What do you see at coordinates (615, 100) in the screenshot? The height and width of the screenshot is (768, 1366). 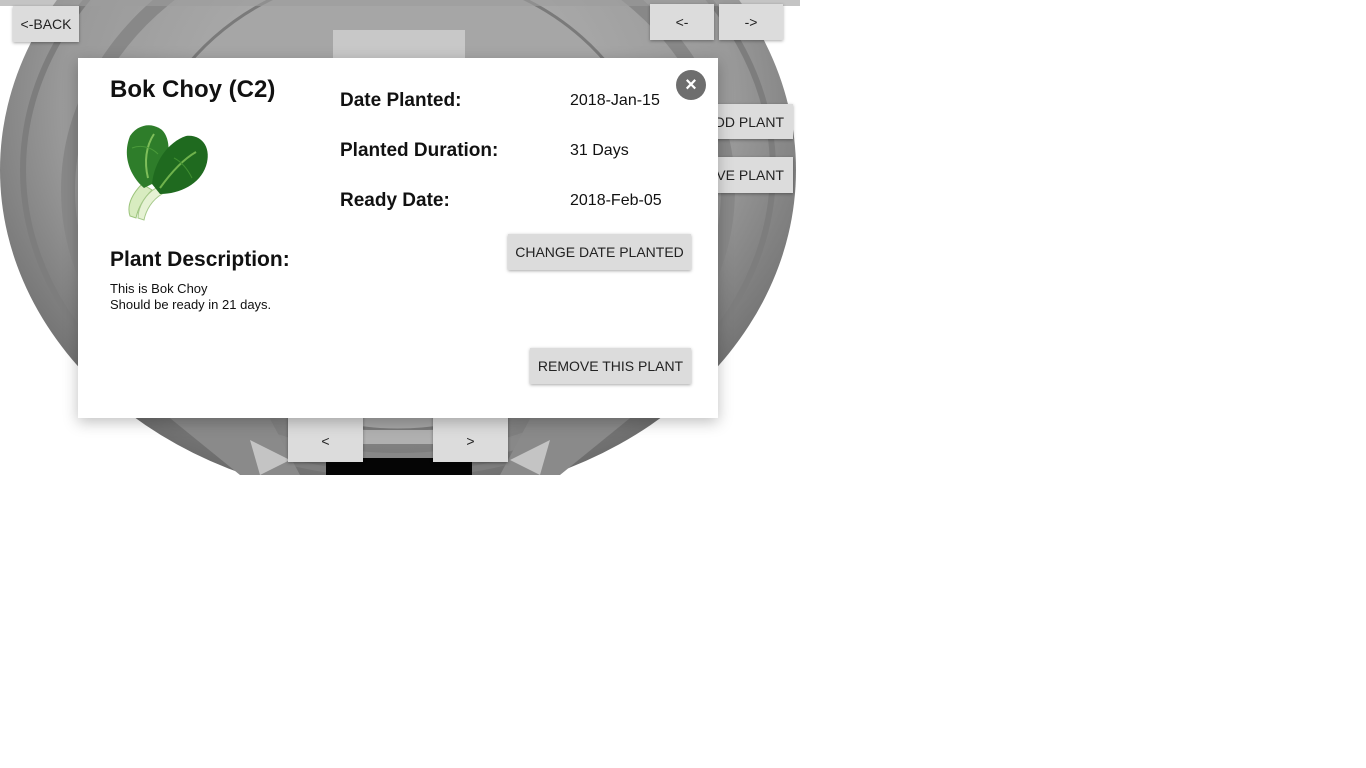 I see `date-planted-value: 2018-Jan-15` at bounding box center [615, 100].